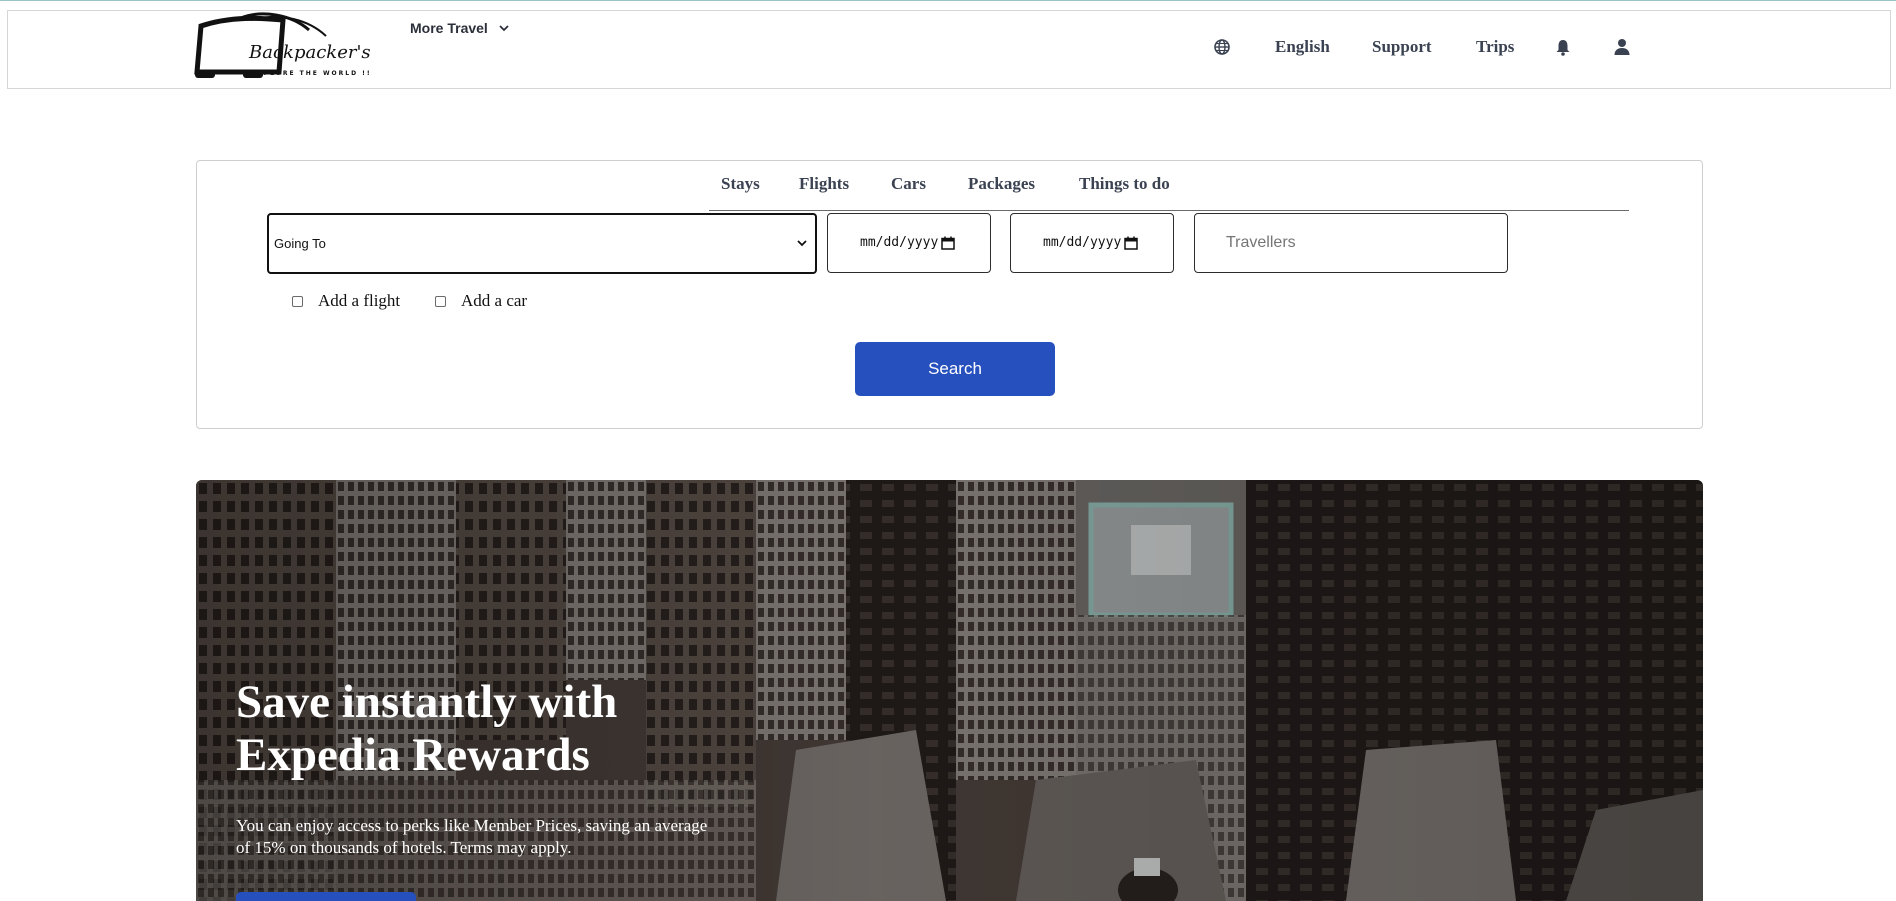  What do you see at coordinates (309, 52) in the screenshot?
I see `logo-wordmark: Backpacker's` at bounding box center [309, 52].